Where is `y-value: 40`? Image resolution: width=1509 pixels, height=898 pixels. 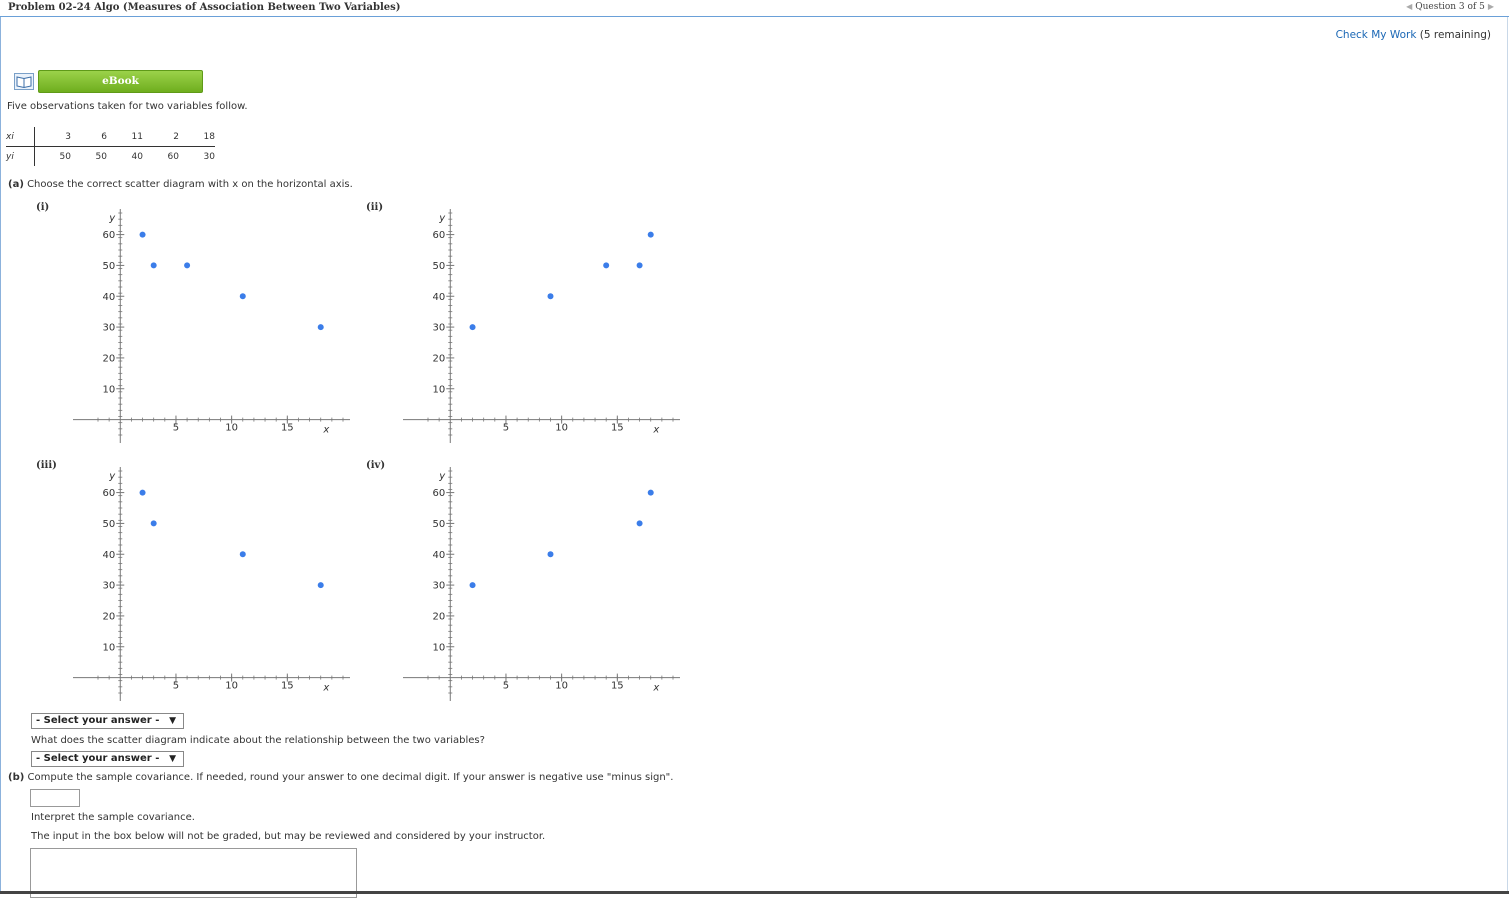
y-value: 40 is located at coordinates (137, 156).